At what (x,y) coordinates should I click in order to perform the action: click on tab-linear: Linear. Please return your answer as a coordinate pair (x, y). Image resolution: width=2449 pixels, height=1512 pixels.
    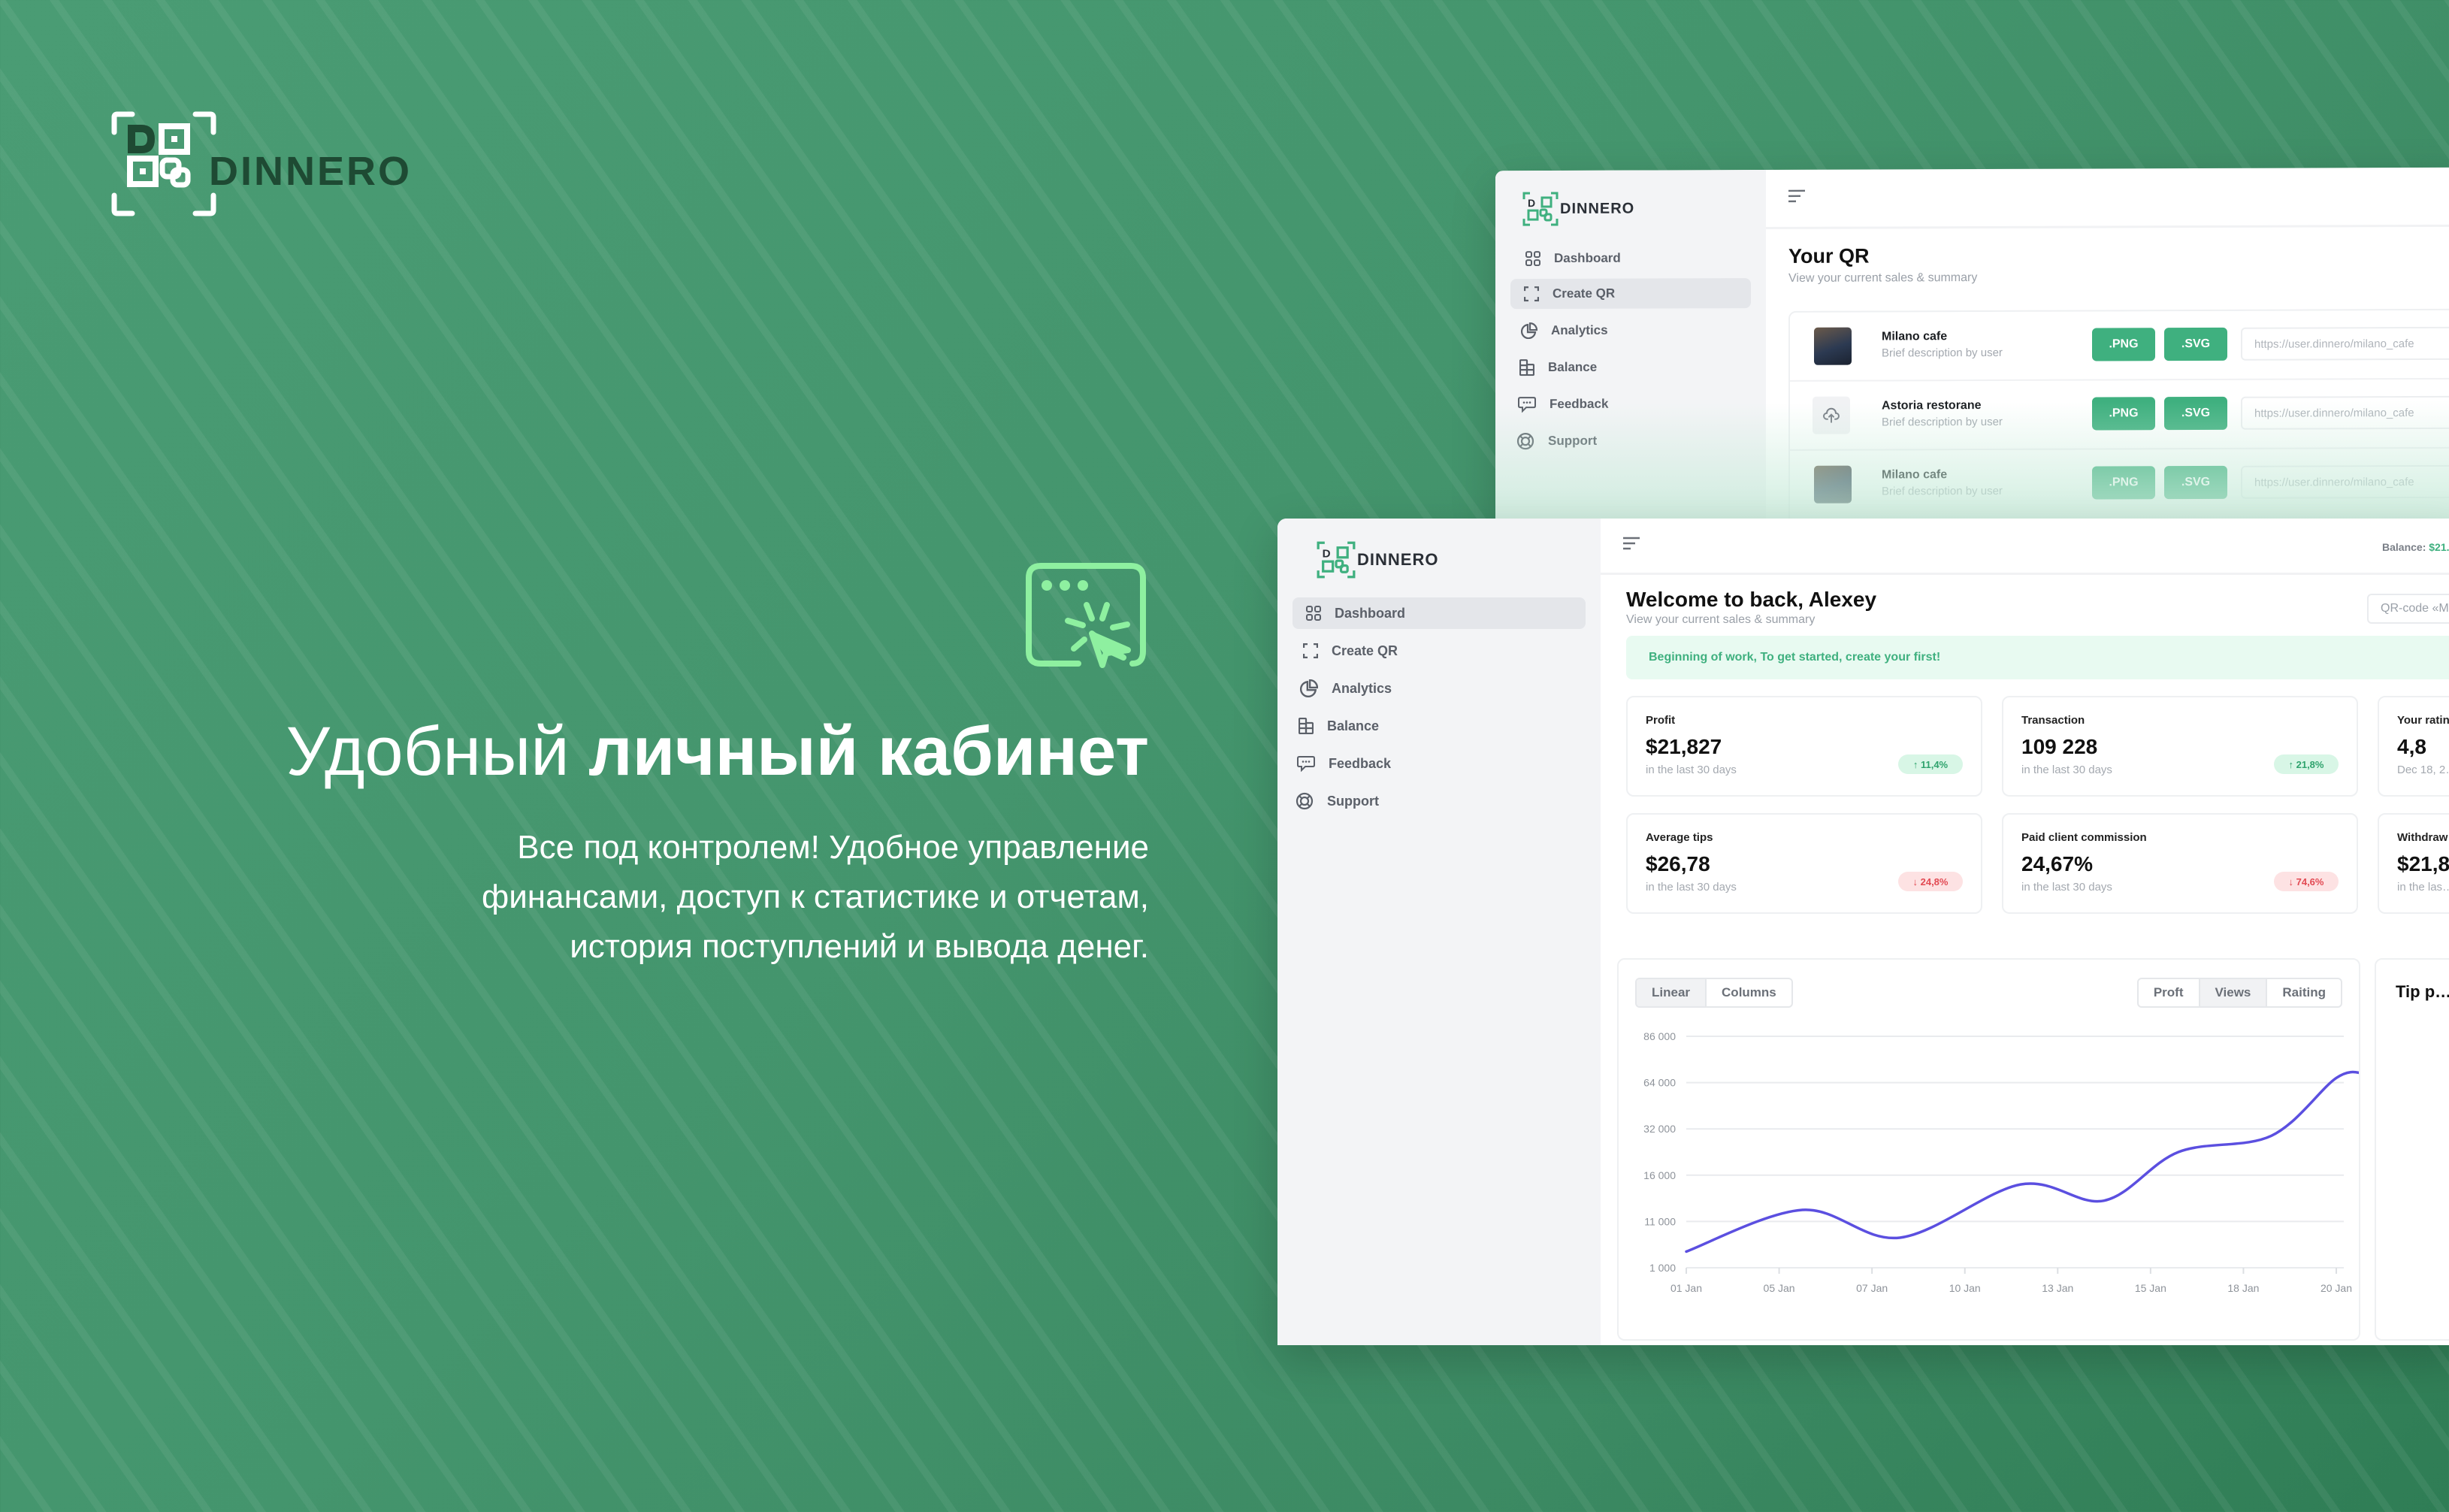
    Looking at the image, I should click on (1672, 992).